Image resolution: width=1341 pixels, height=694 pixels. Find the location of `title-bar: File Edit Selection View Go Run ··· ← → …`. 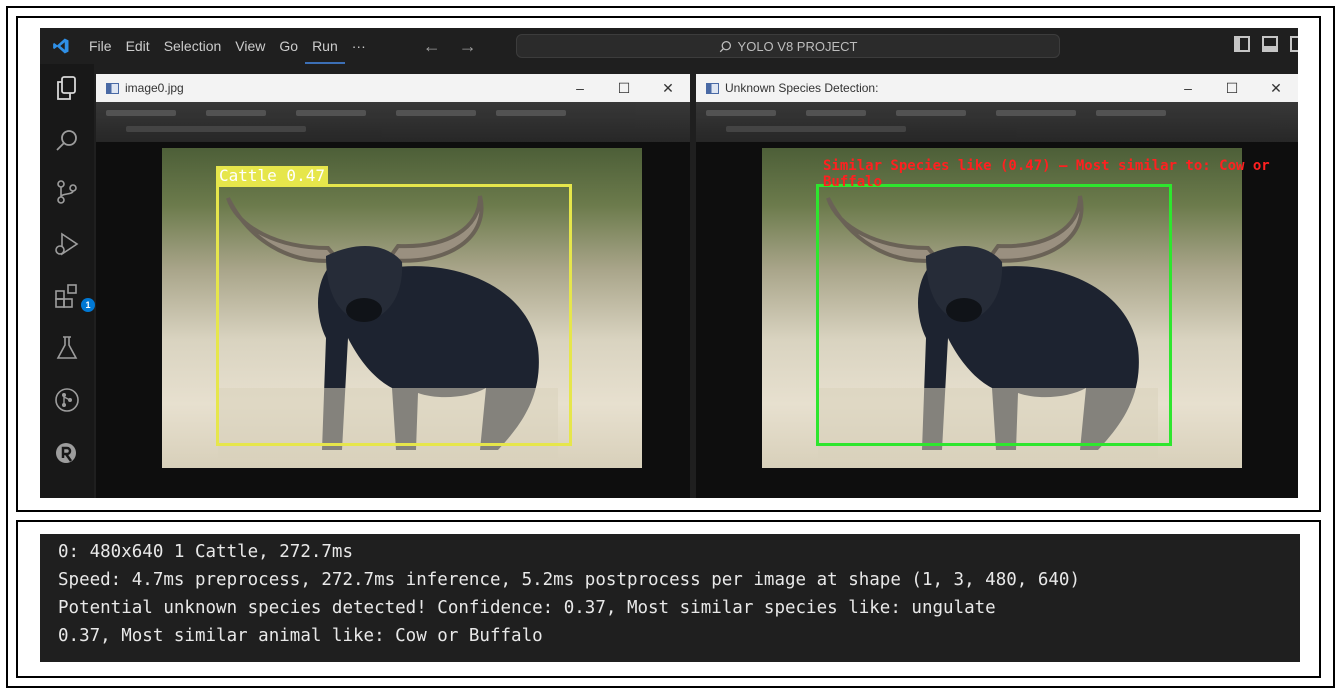

title-bar: File Edit Selection View Go Run ··· ← → … is located at coordinates (669, 46).